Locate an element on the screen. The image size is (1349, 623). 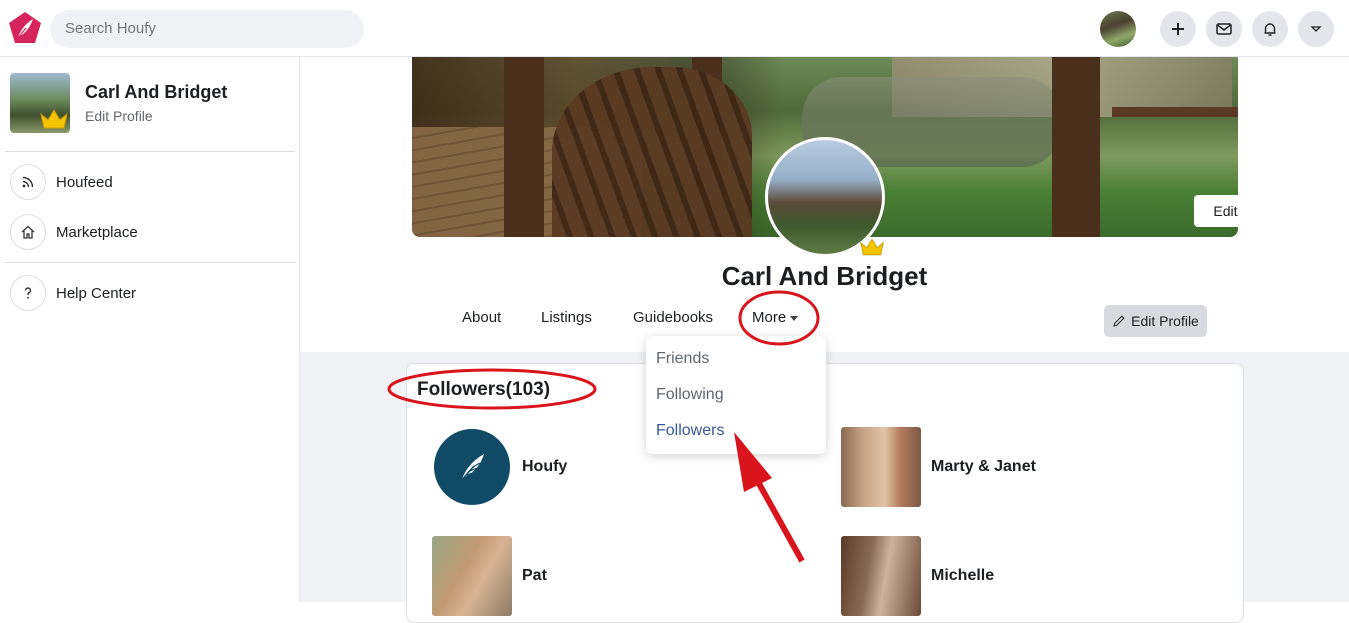
top-navigation-bar is located at coordinates (674, 28).